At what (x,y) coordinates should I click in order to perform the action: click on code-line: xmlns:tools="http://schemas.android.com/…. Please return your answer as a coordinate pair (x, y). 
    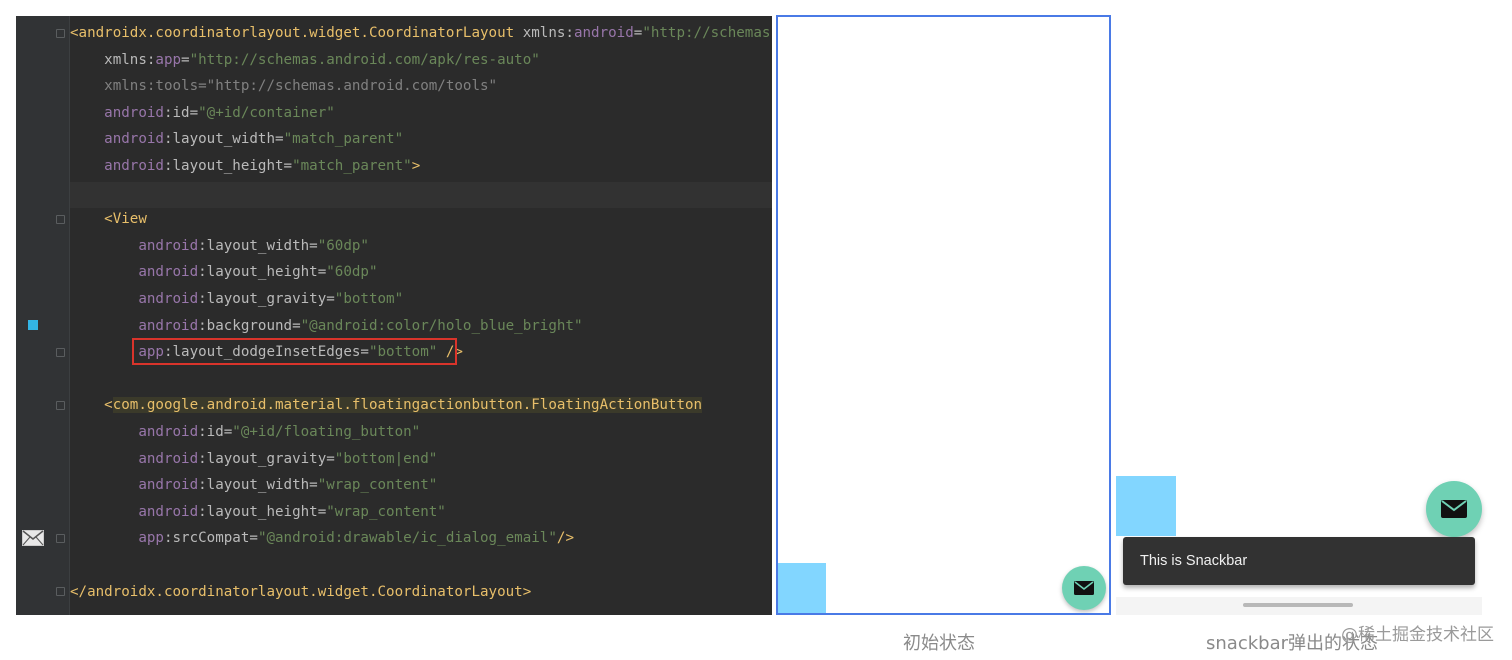
    Looking at the image, I should click on (283, 86).